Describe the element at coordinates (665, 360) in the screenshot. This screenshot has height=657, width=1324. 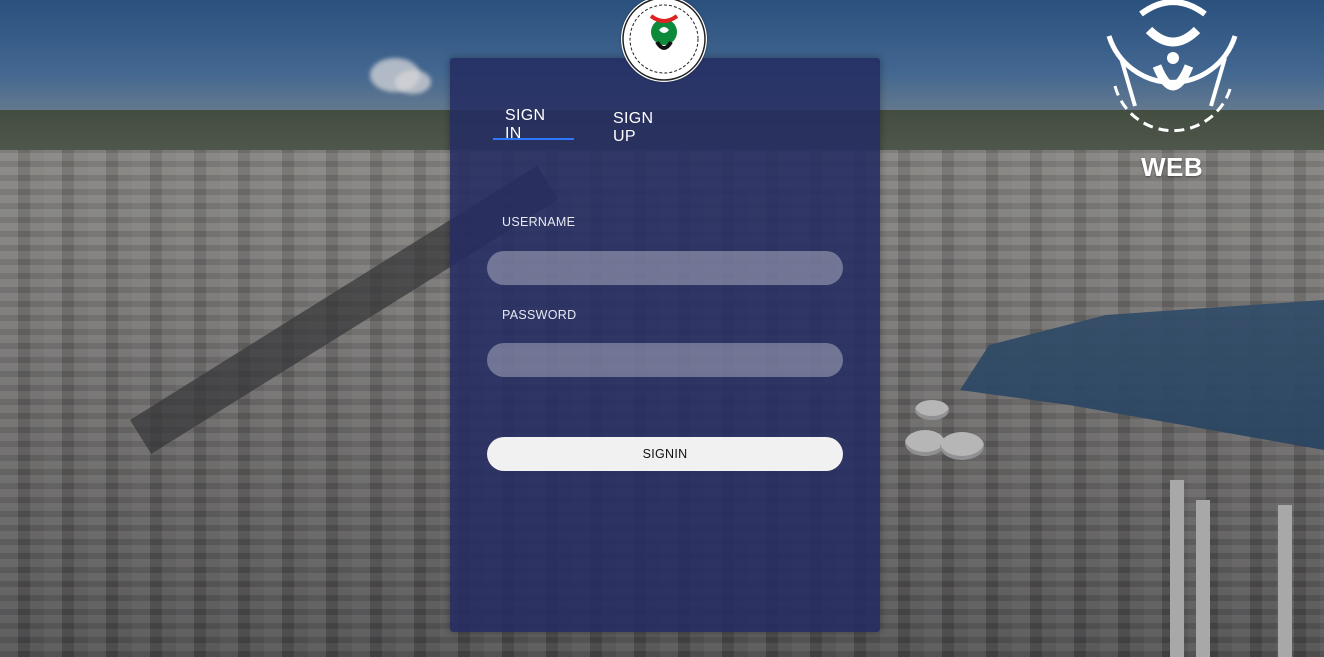
I see `password-input` at that location.